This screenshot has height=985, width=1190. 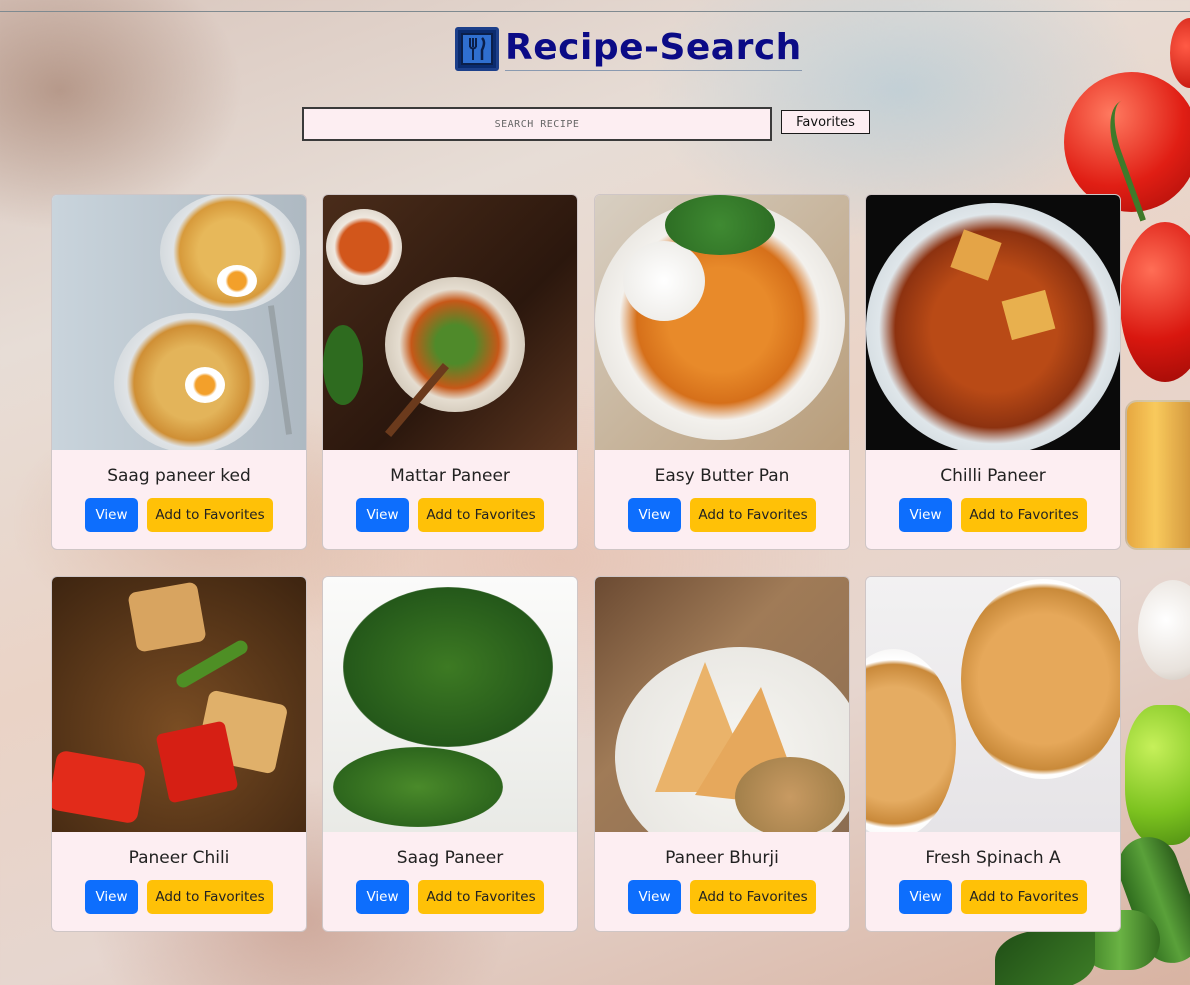 I want to click on recipe-title: Saag Paneer, so click(x=450, y=858).